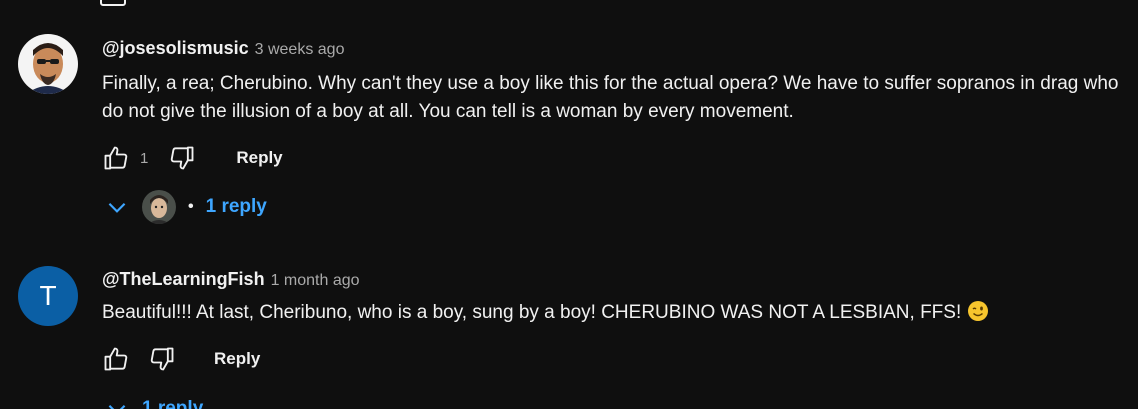 The width and height of the screenshot is (1138, 409). I want to click on comment-header: @TheLearningFish 1 month ago, so click(231, 279).